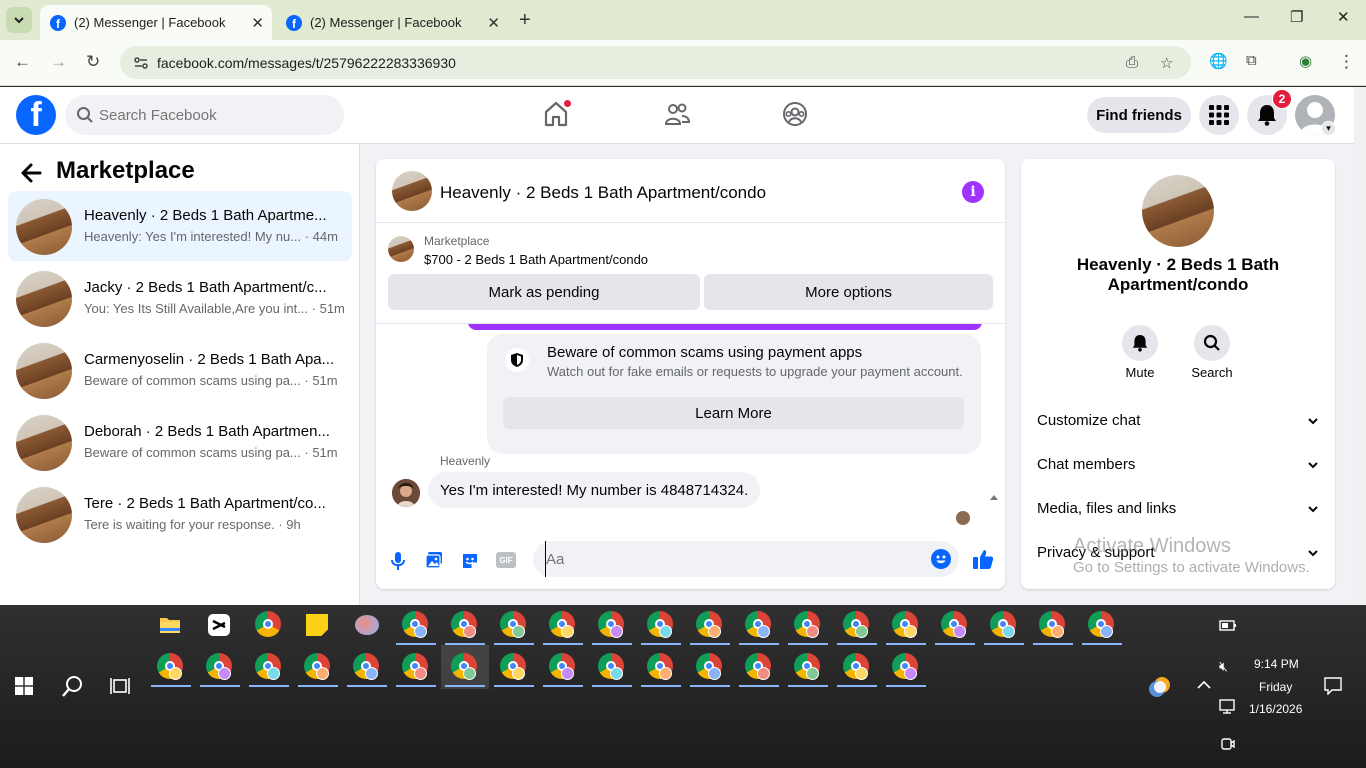 The width and height of the screenshot is (1366, 768). Describe the element at coordinates (470, 561) in the screenshot. I see `sticker-icon` at that location.